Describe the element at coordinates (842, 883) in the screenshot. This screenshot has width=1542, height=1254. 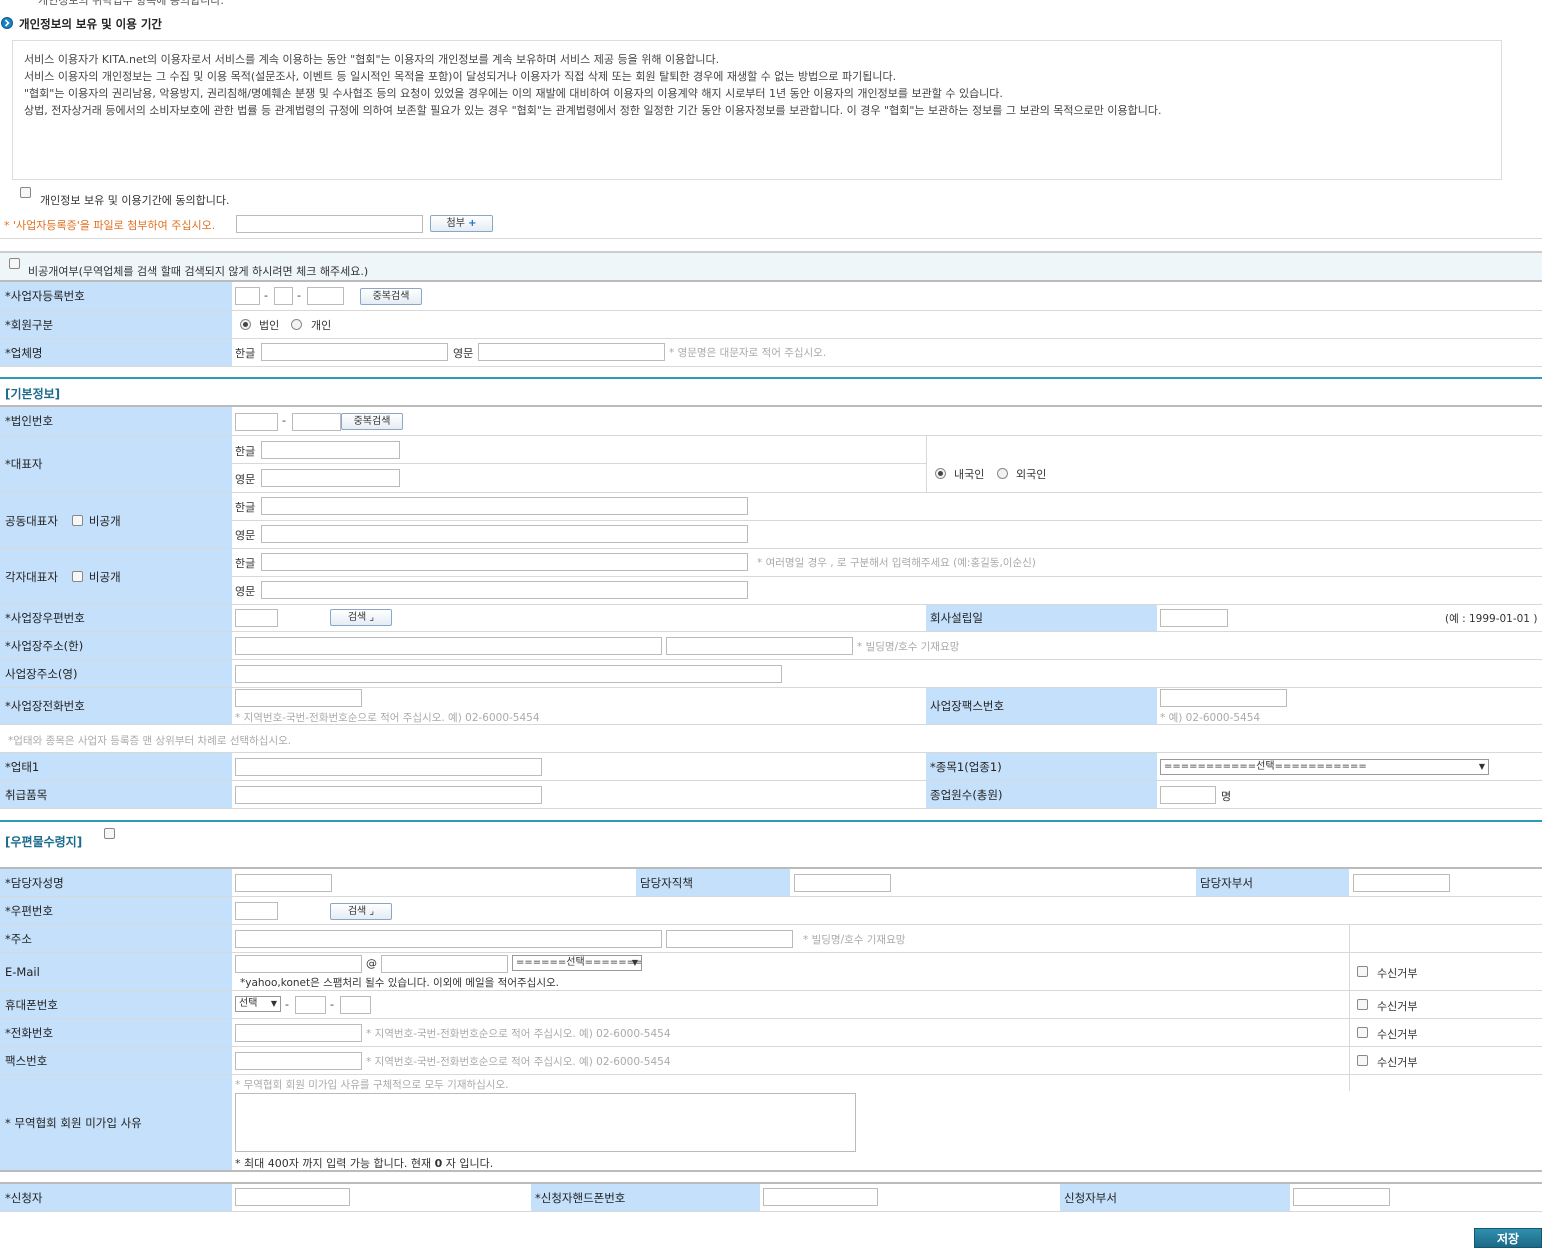
I see `contact-position-input` at that location.